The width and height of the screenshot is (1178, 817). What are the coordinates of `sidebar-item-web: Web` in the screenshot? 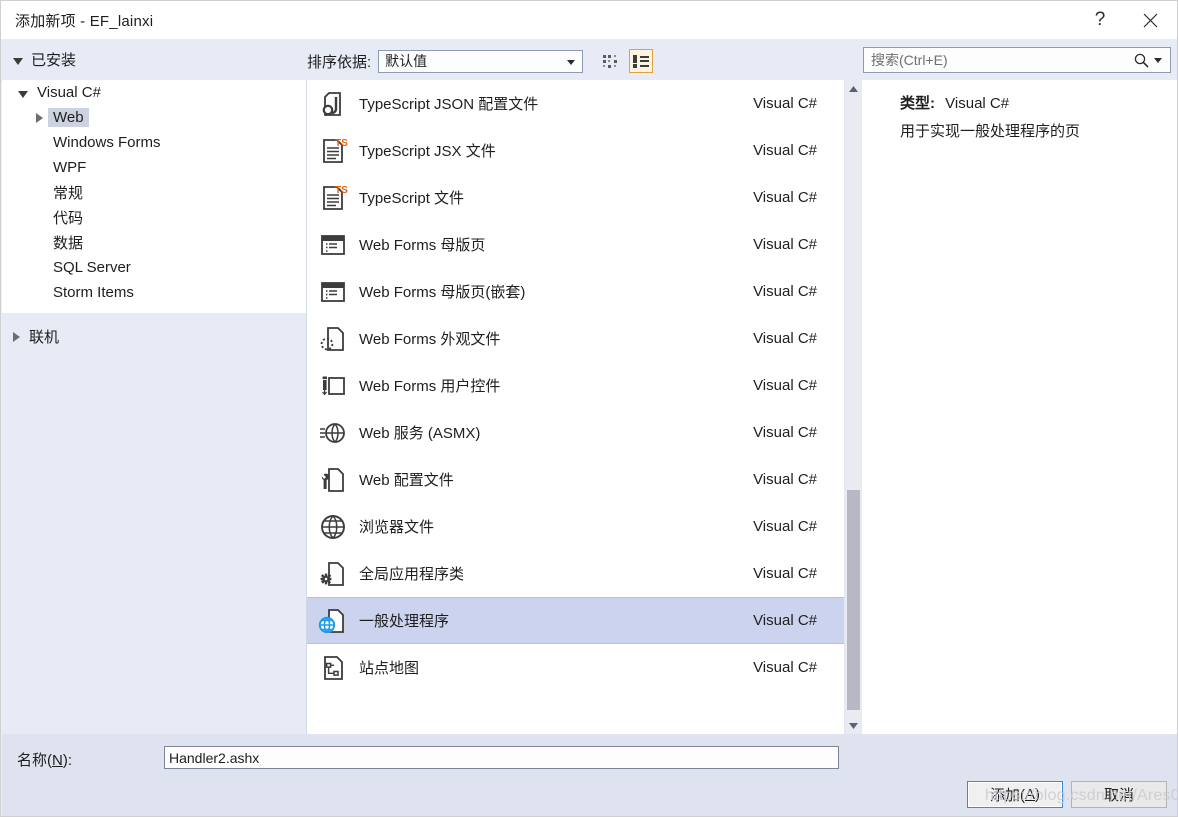 It's located at (154, 117).